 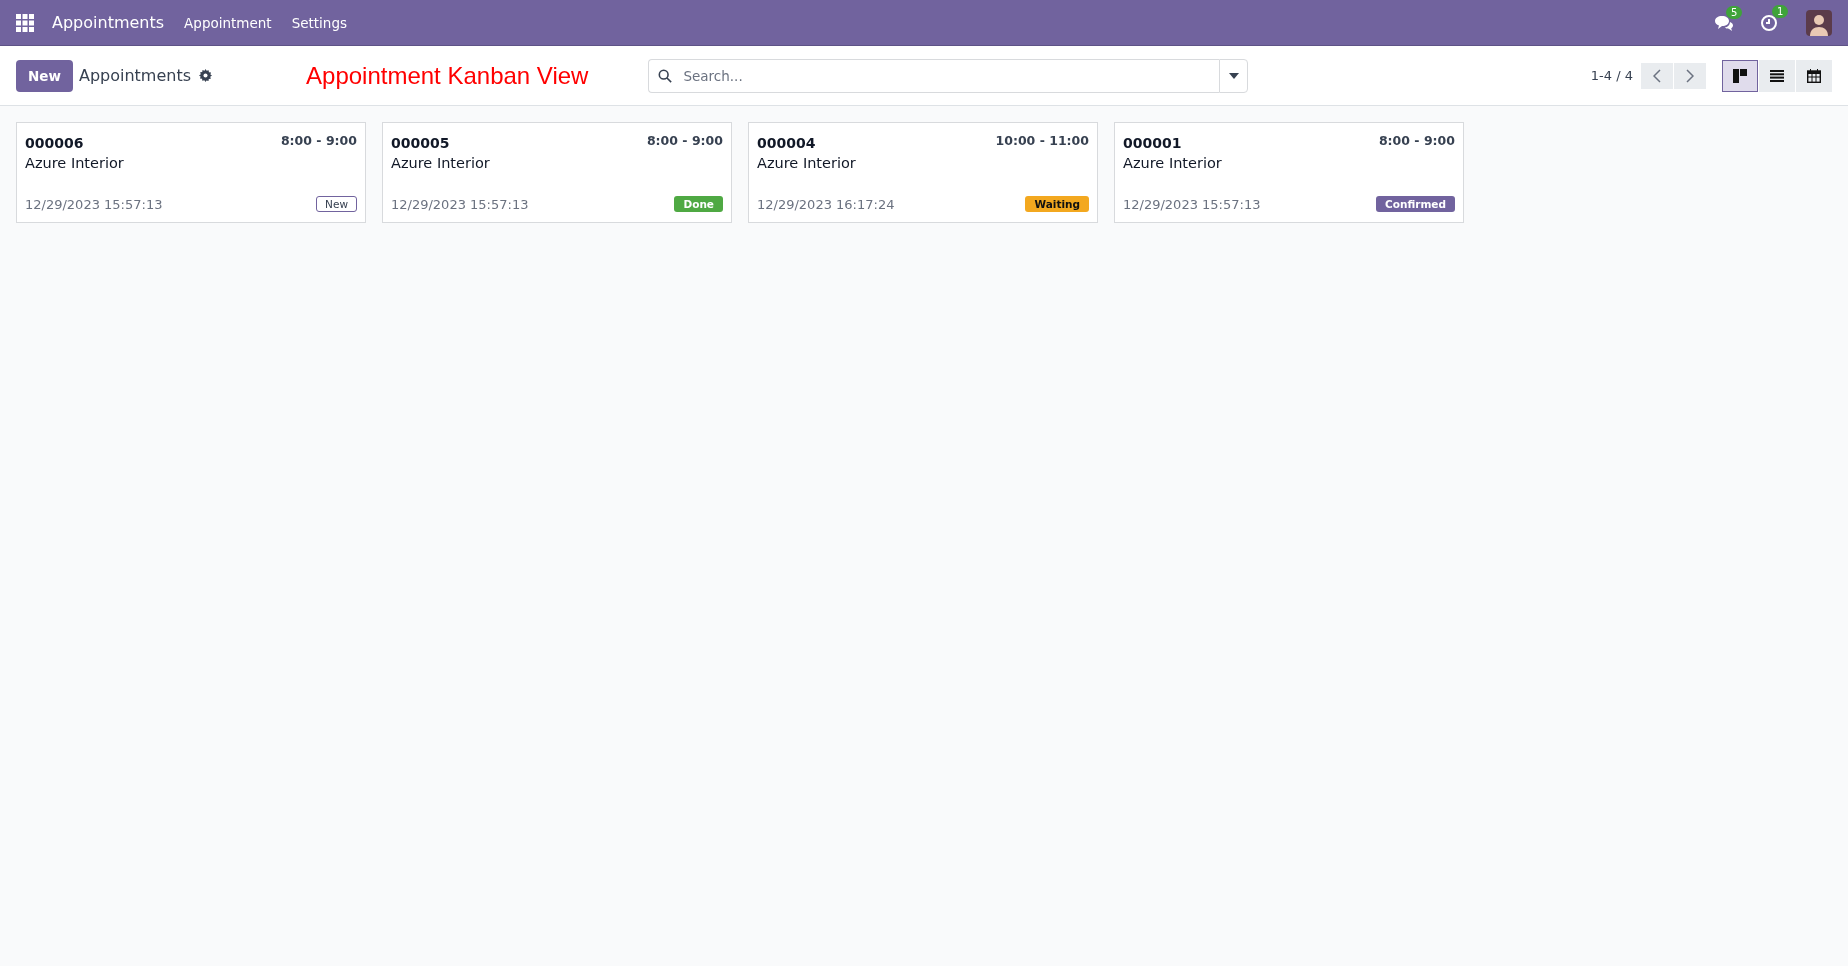 I want to click on chat-icon, so click(x=1724, y=22).